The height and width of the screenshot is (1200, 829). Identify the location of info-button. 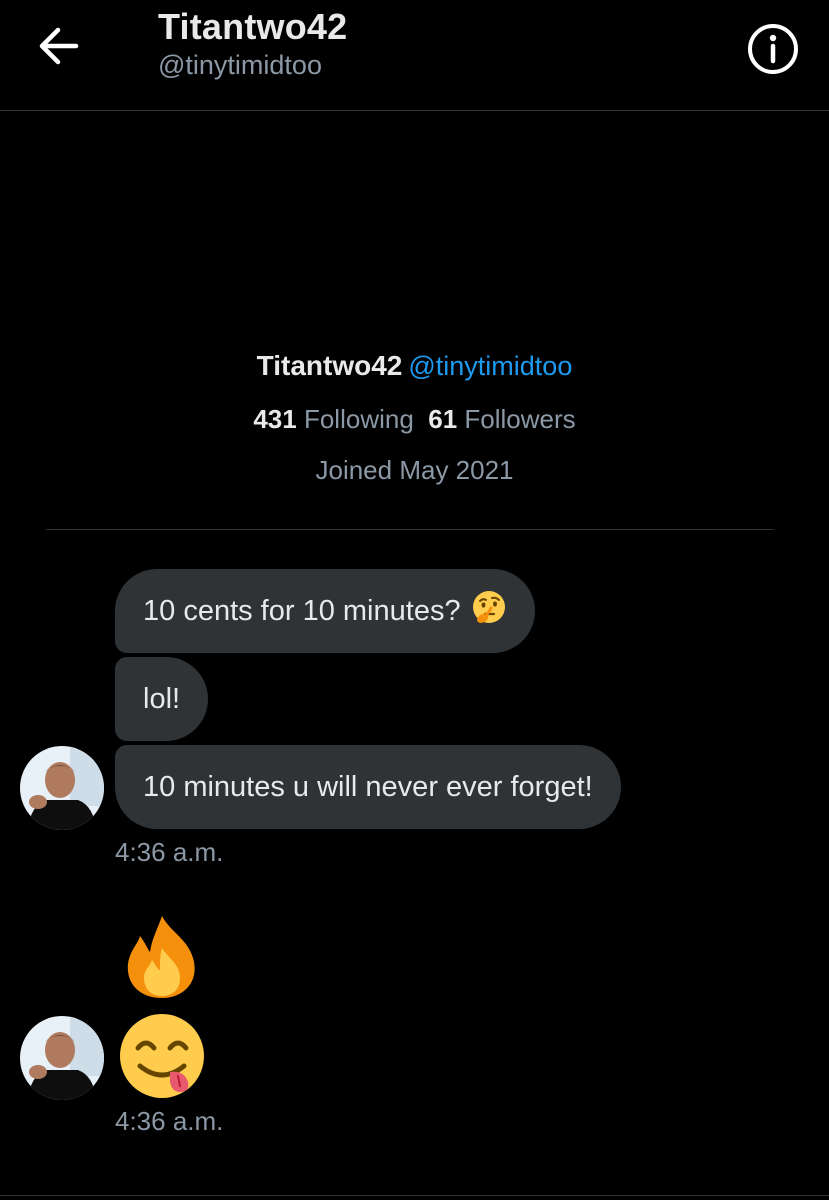
(773, 49).